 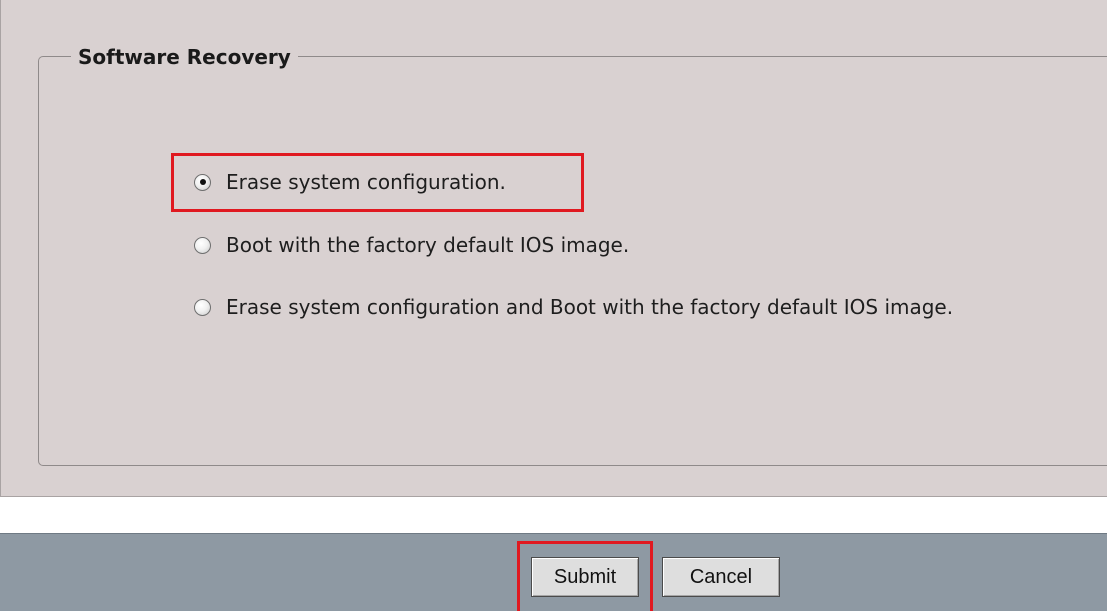 I want to click on highlight-box-erase-config, so click(x=377, y=182).